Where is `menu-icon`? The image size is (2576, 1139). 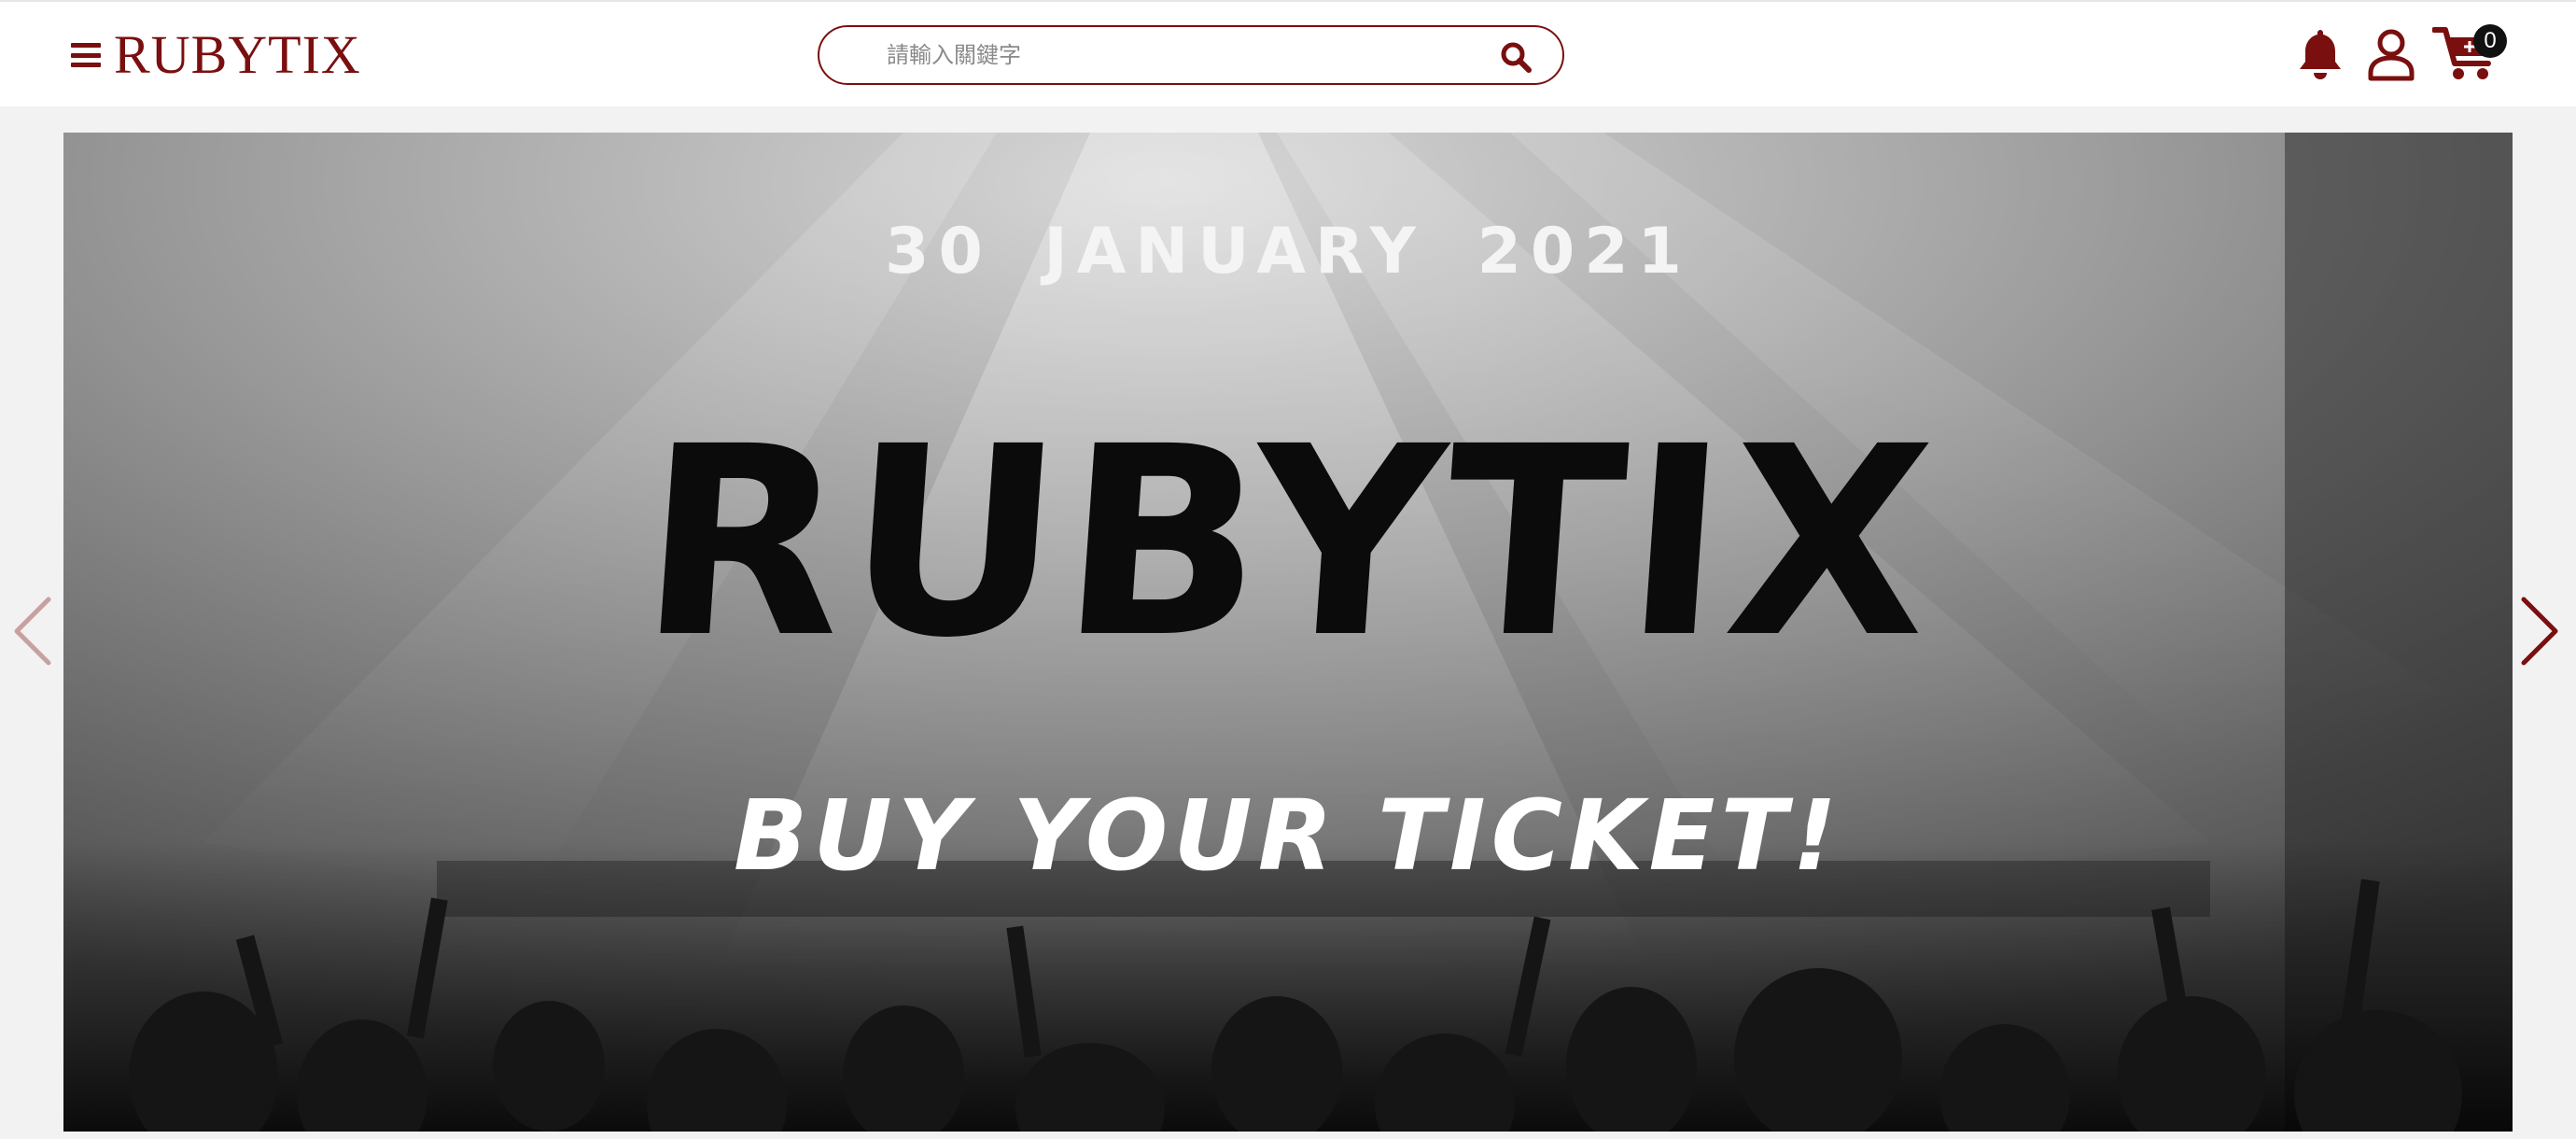
menu-icon is located at coordinates (86, 55).